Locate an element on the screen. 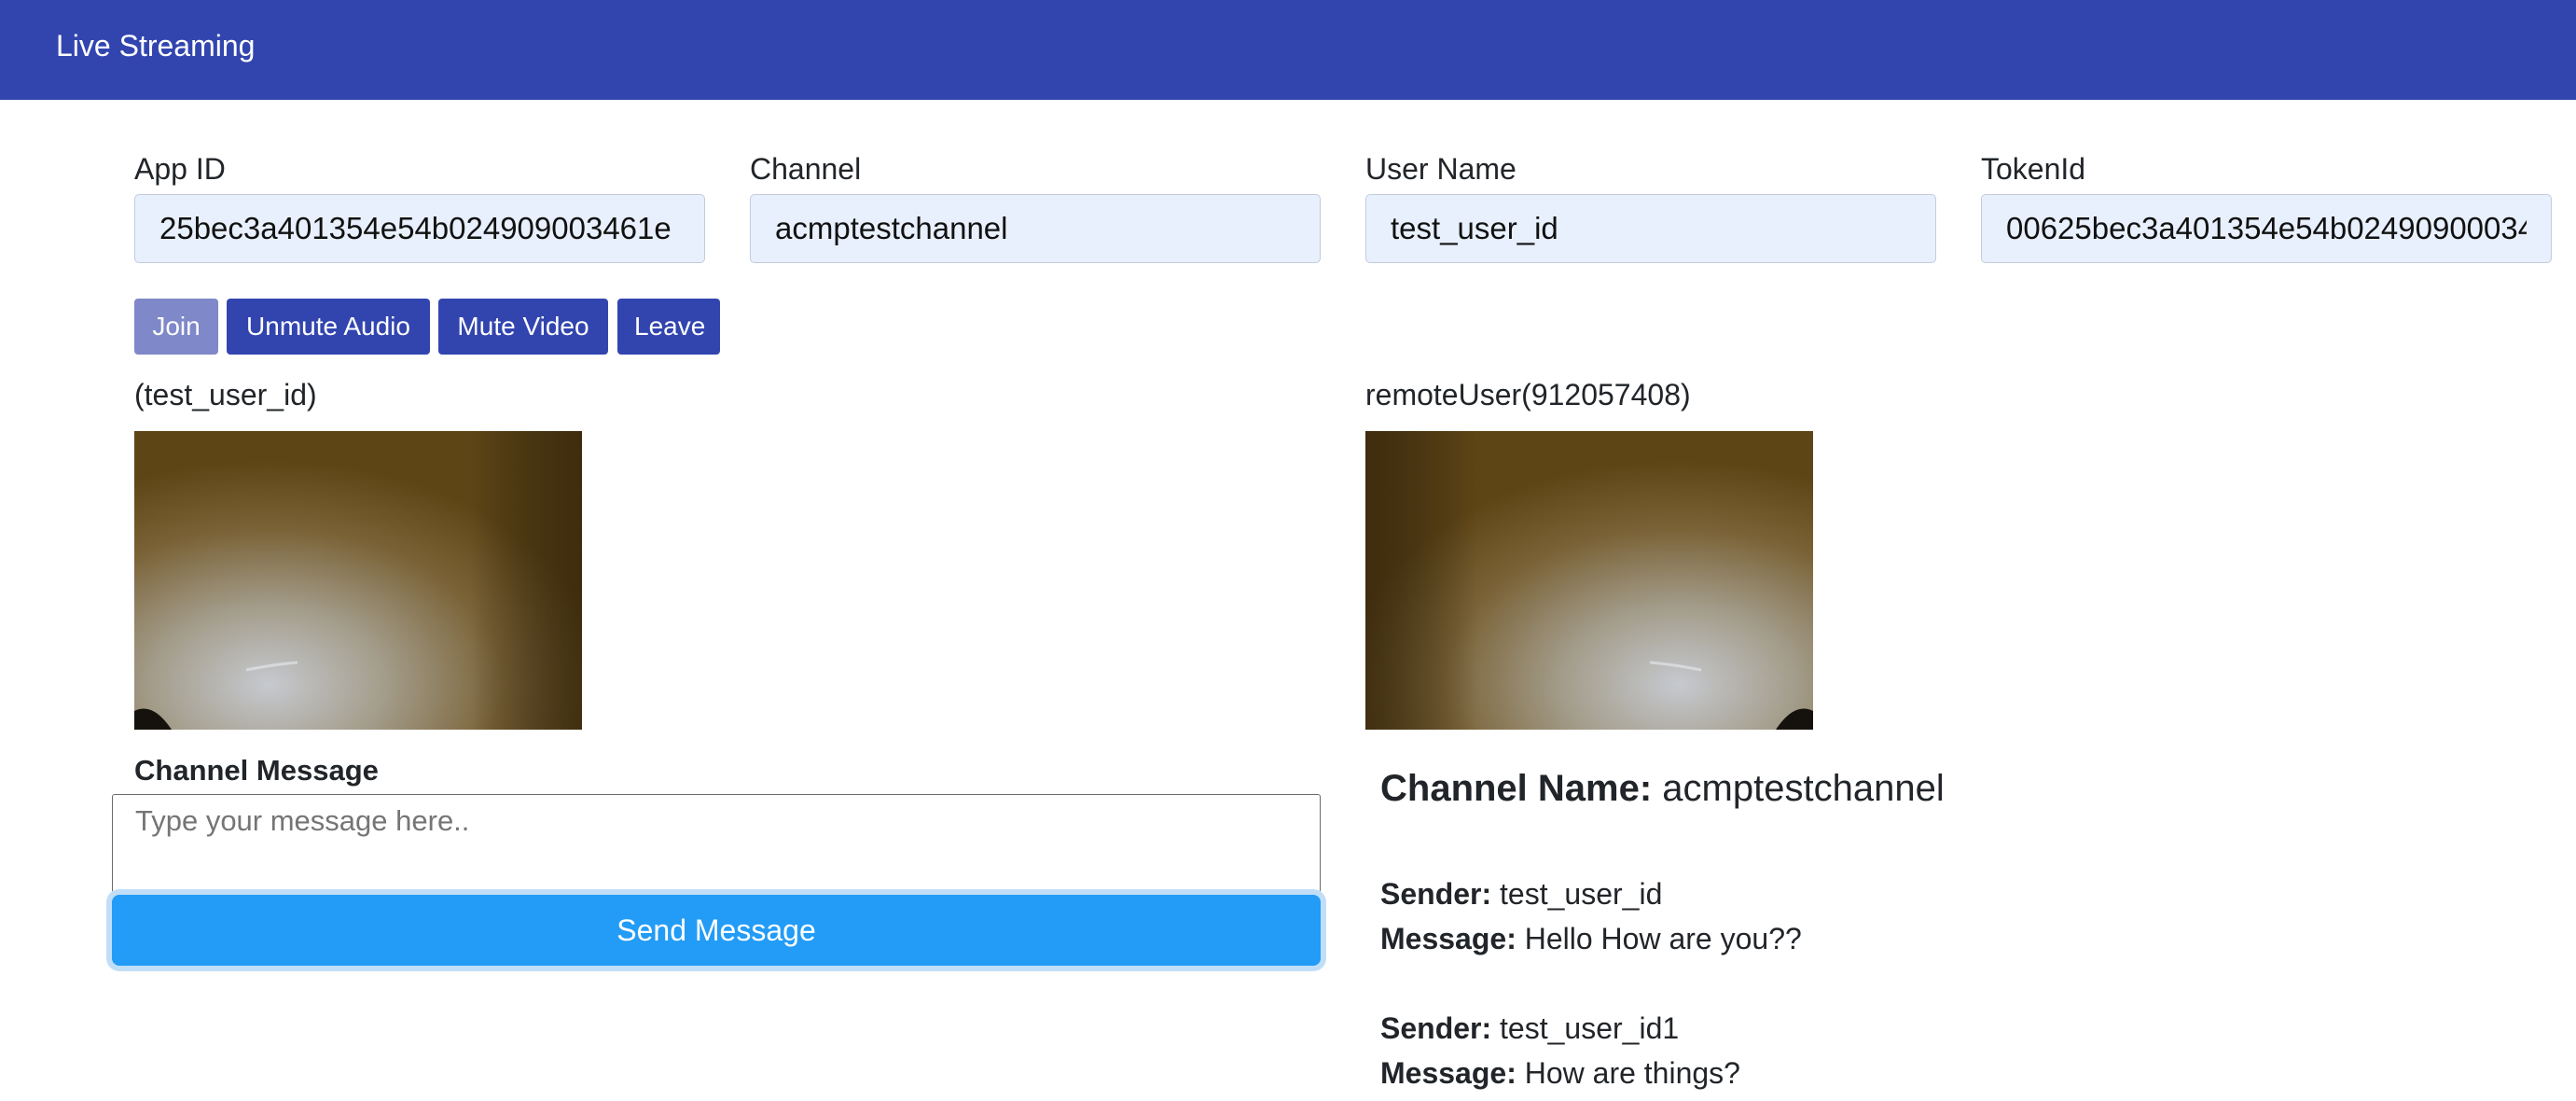 Image resolution: width=2576 pixels, height=1101 pixels. log-message-row: Message: Hello How are you?? is located at coordinates (1591, 938).